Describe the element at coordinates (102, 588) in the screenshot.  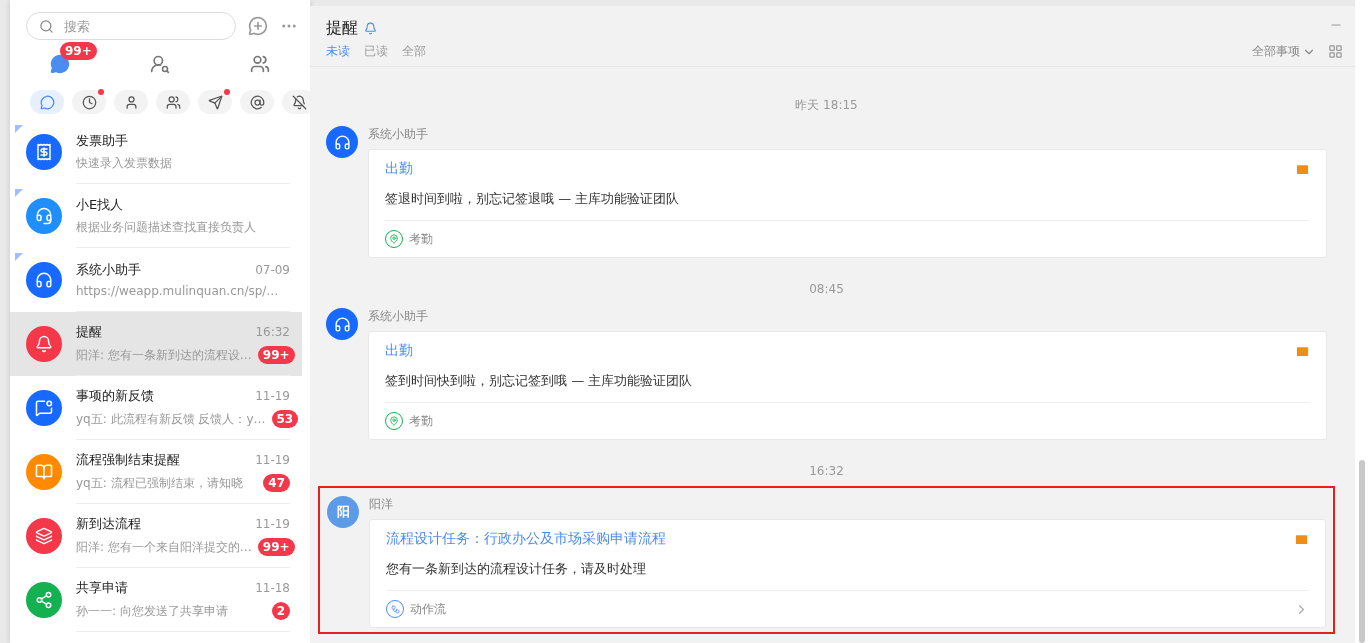
I see `conversation-name: 共享申请` at that location.